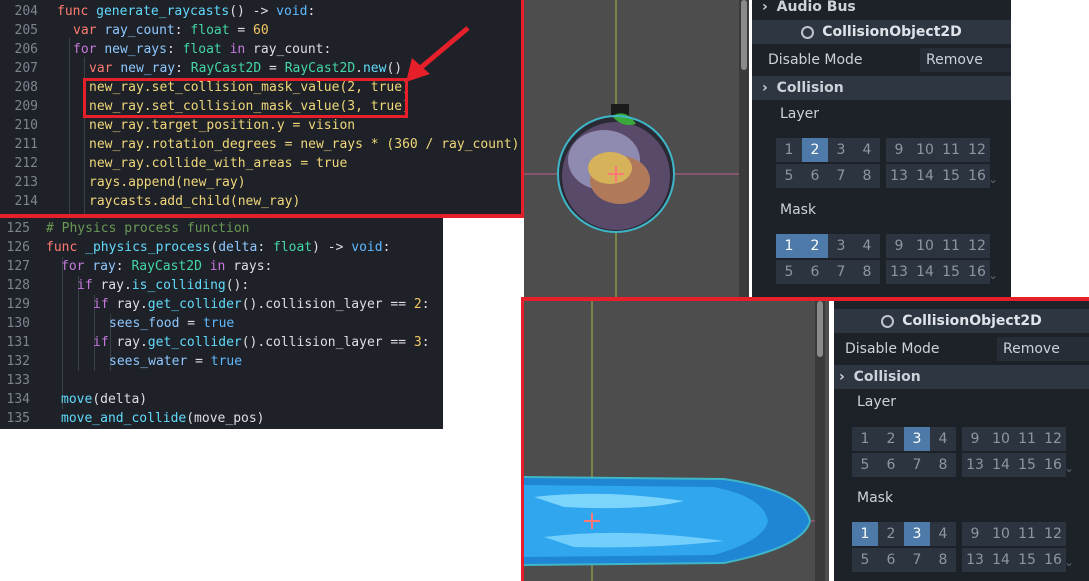 The width and height of the screenshot is (1089, 581). Describe the element at coordinates (121, 361) in the screenshot. I see `code-line: 132 sees_water = true` at that location.